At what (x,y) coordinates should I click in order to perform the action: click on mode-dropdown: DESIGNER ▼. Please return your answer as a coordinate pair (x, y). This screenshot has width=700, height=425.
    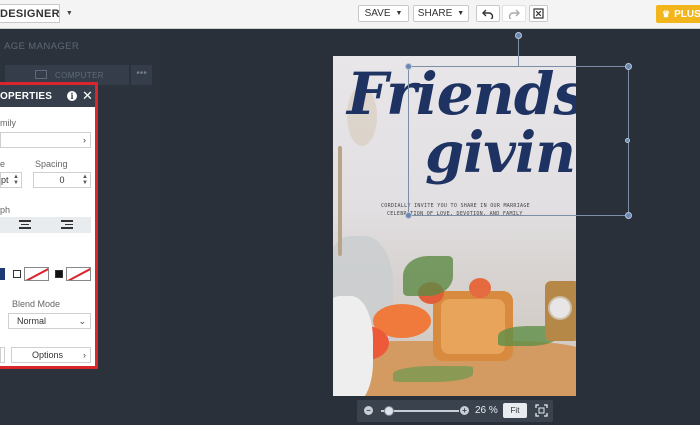
    Looking at the image, I should click on (36, 13).